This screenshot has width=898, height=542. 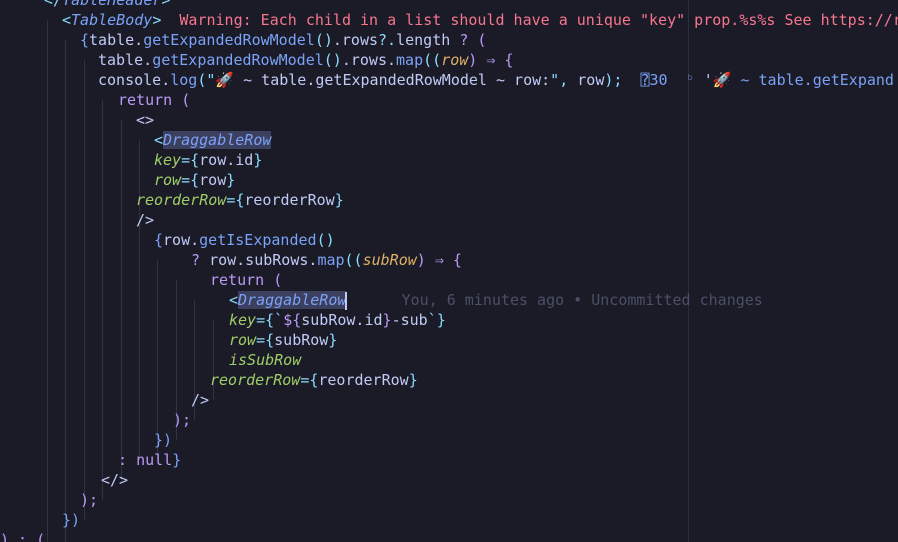 I want to click on code-token: ={`, so click(x=270, y=320).